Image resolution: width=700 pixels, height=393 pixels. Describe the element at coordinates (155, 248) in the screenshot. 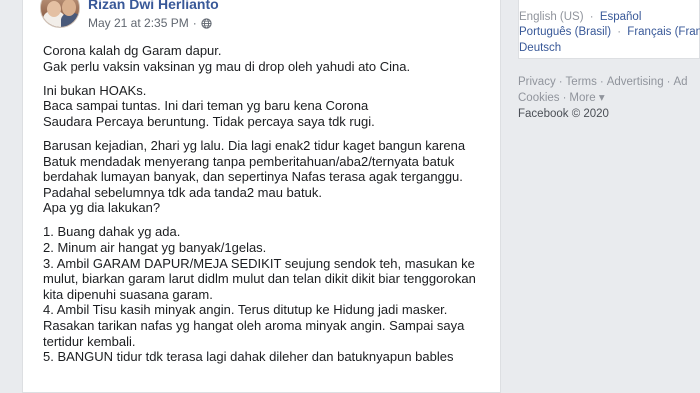

I see `post-line: 2. Minum air hangat yg banyak/1gelas.` at that location.